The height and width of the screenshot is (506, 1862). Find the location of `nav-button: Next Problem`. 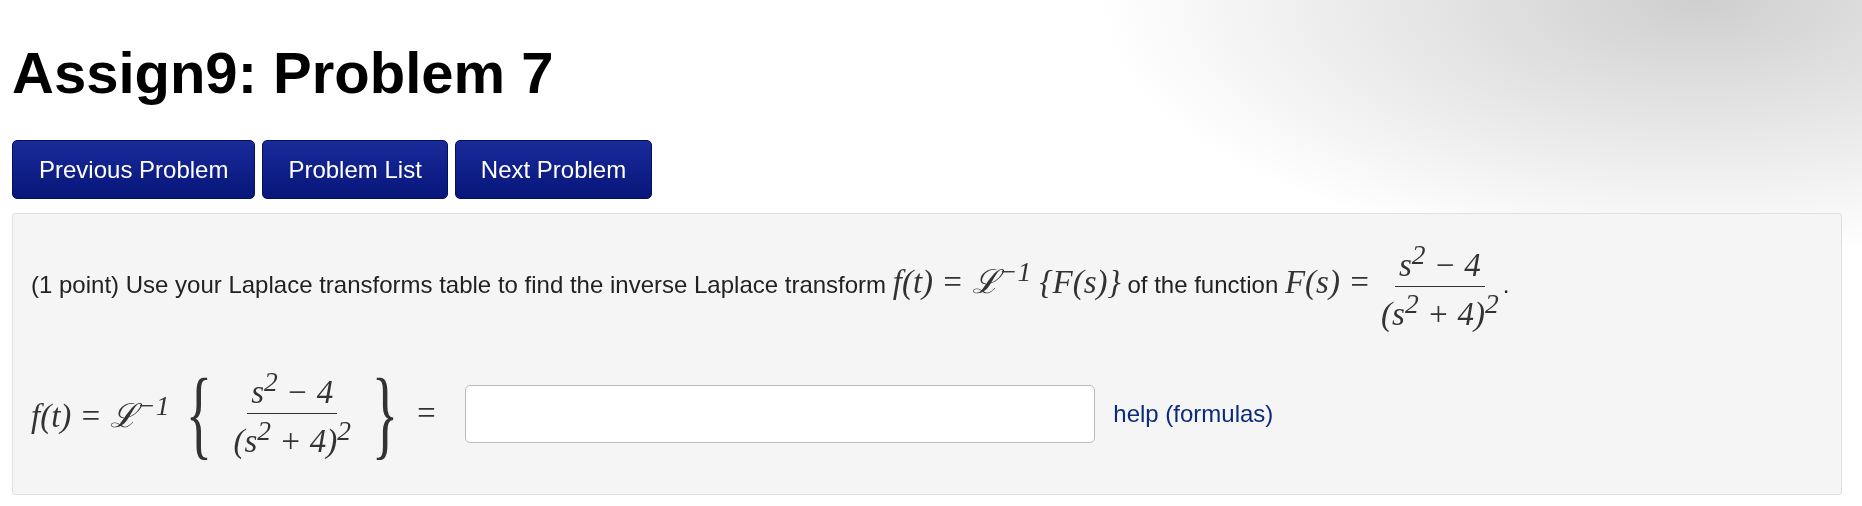

nav-button: Next Problem is located at coordinates (553, 169).